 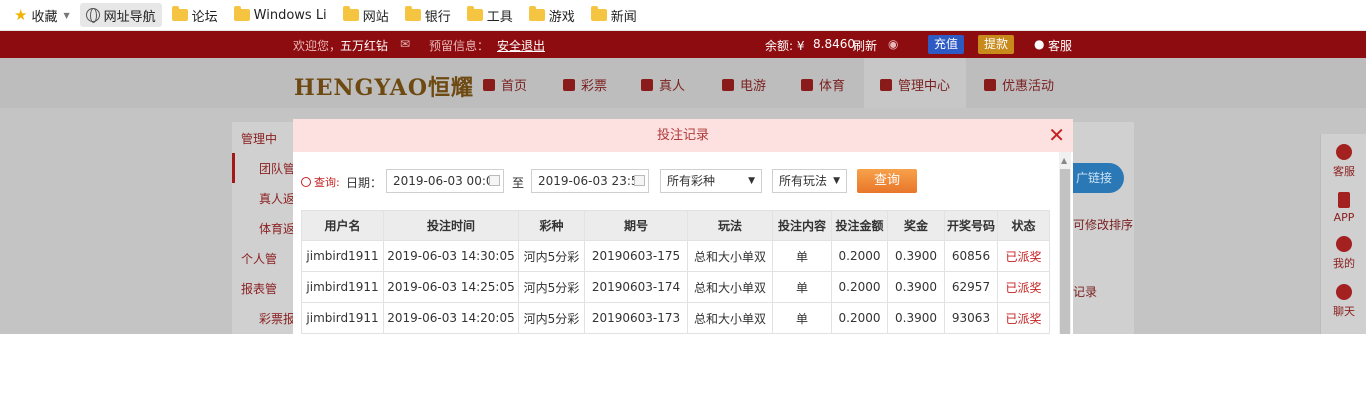 What do you see at coordinates (730, 318) in the screenshot?
I see `cell-play: 总和大小单双` at bounding box center [730, 318].